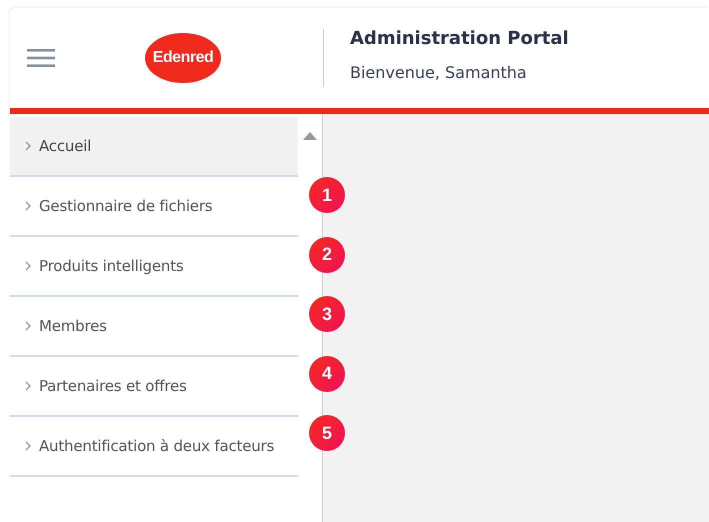 The height and width of the screenshot is (522, 709). I want to click on portal-title: Administration Portal, so click(459, 38).